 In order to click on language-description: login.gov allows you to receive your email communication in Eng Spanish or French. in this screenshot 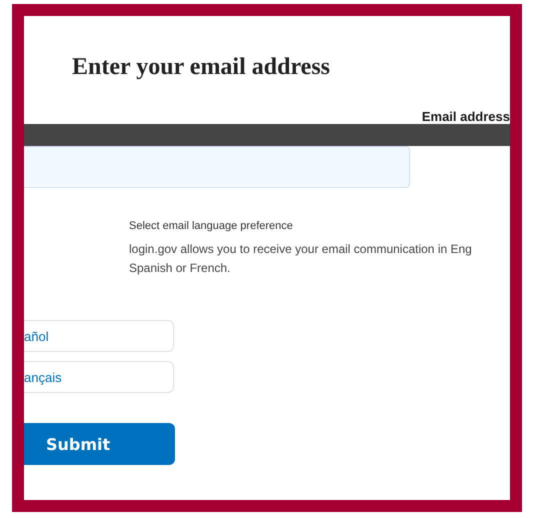, I will do `click(301, 259)`.